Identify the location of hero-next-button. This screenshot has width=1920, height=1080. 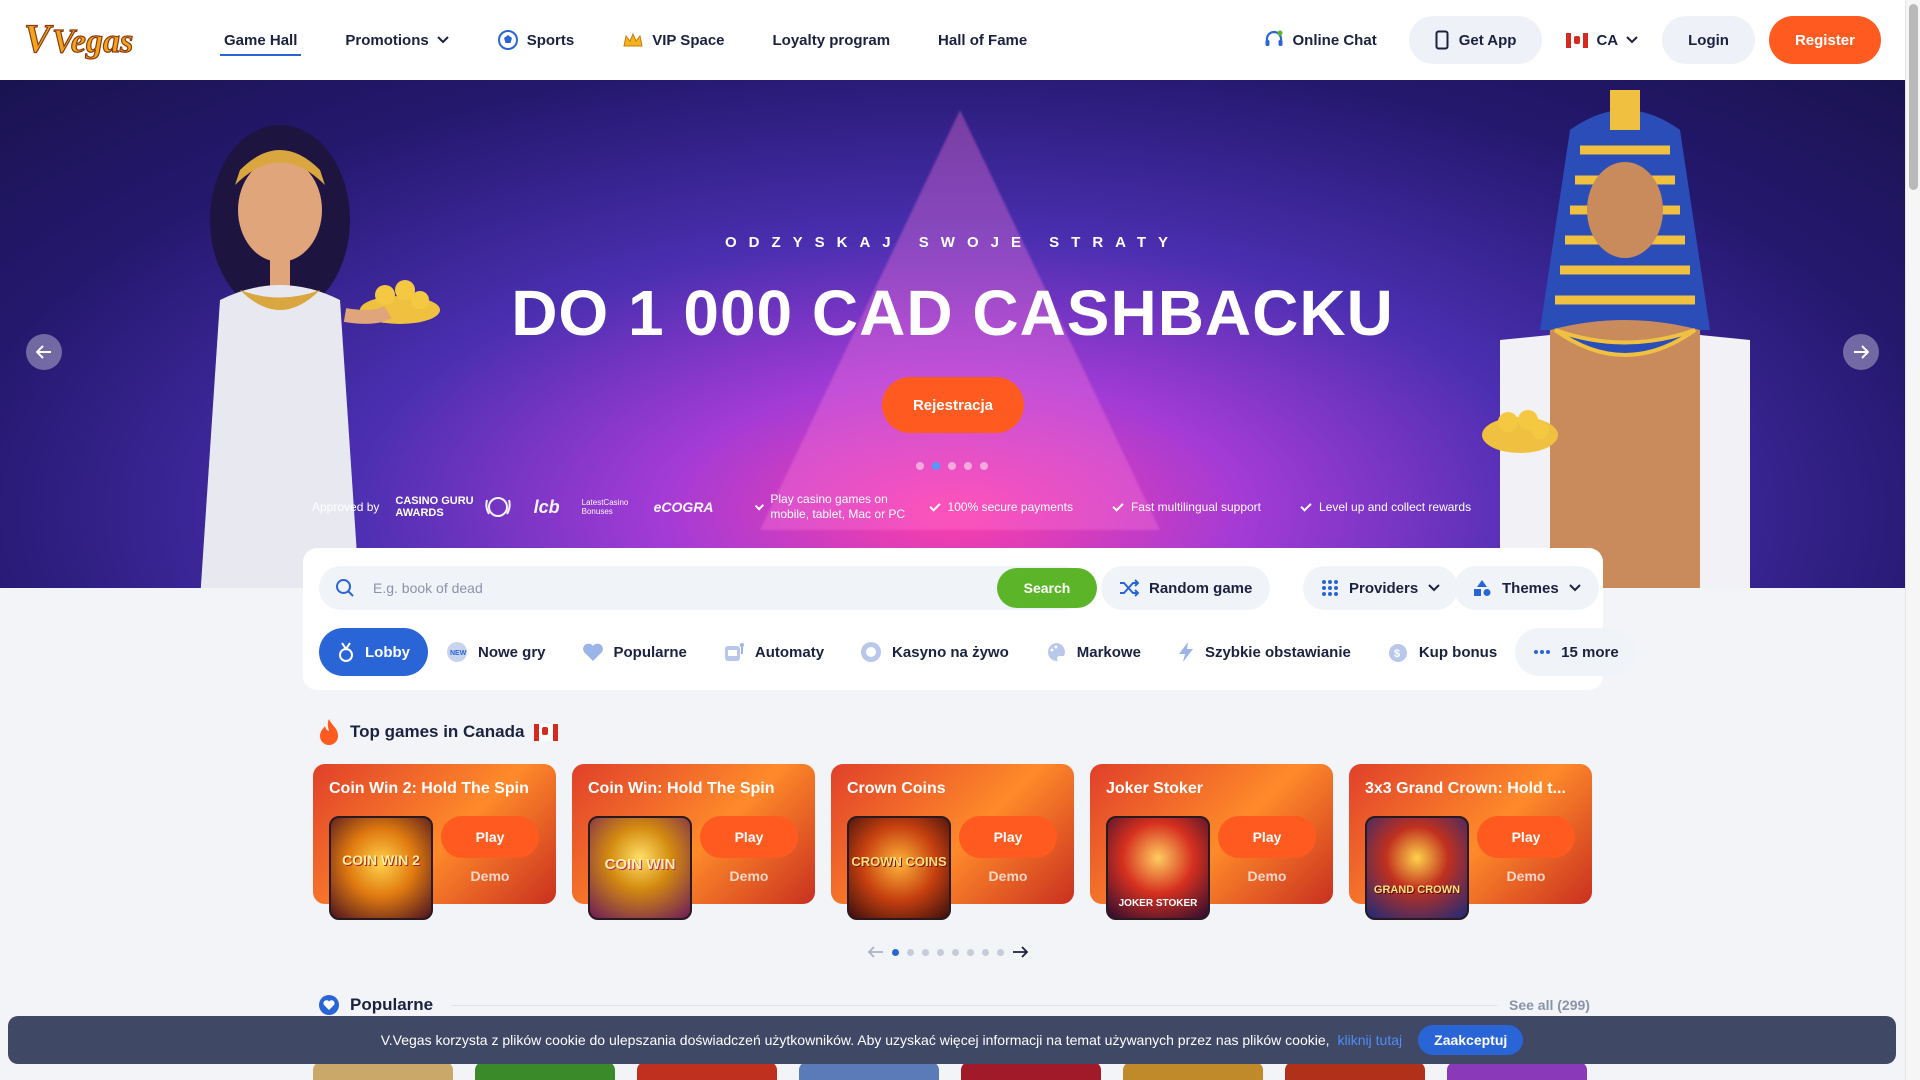
(1861, 352).